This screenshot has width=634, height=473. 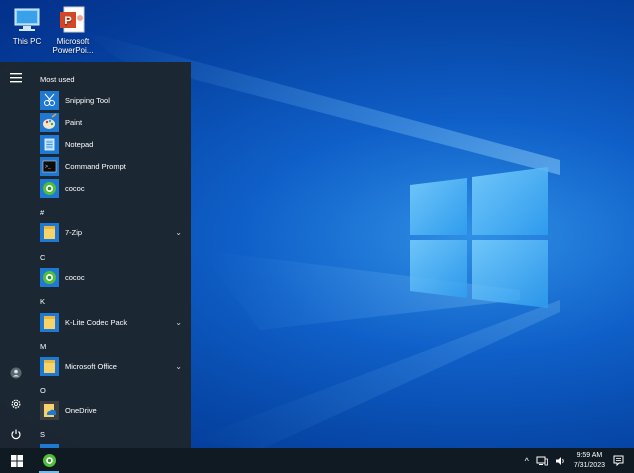 What do you see at coordinates (49, 122) in the screenshot?
I see `paint-icon` at bounding box center [49, 122].